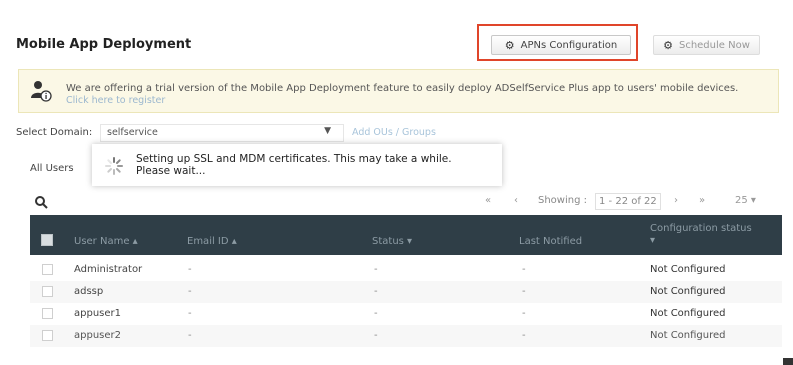 Image resolution: width=793 pixels, height=365 pixels. Describe the element at coordinates (97, 335) in the screenshot. I see `cell-user-name: appuser2` at that location.